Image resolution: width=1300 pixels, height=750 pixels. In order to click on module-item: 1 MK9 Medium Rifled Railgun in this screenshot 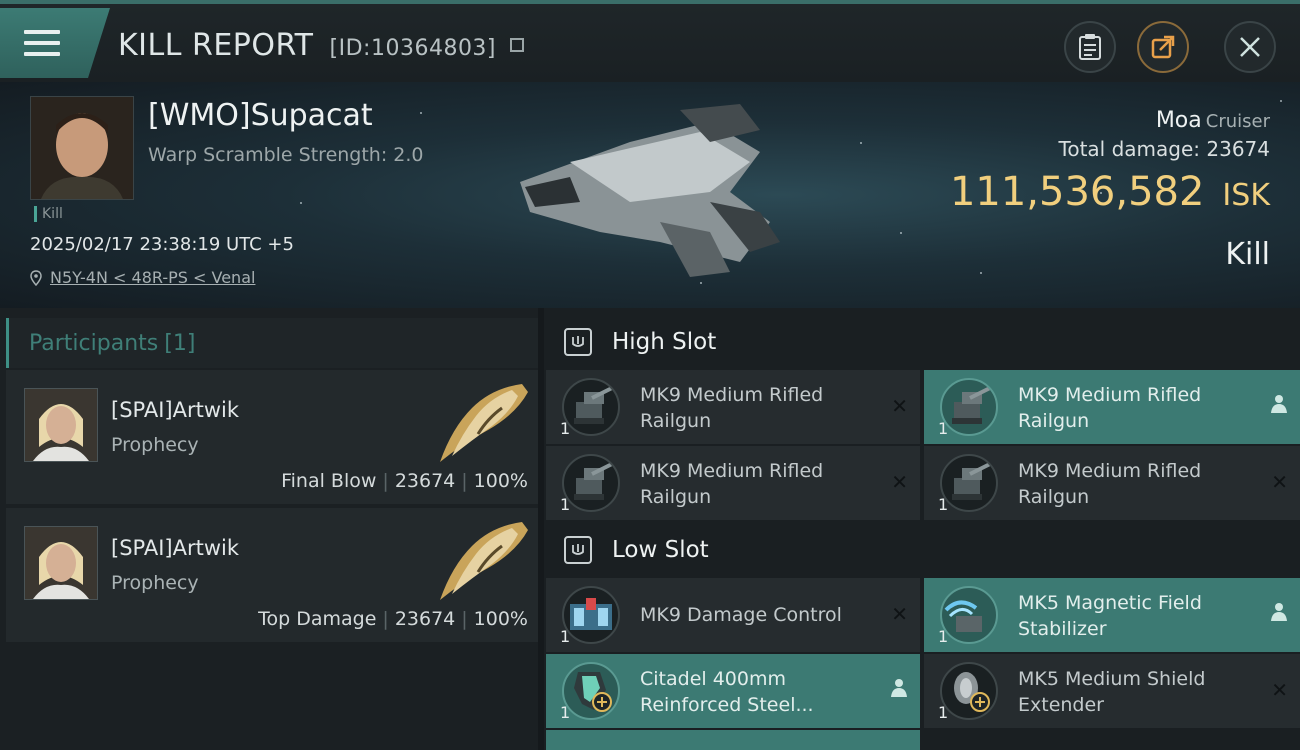, I will do `click(1112, 407)`.